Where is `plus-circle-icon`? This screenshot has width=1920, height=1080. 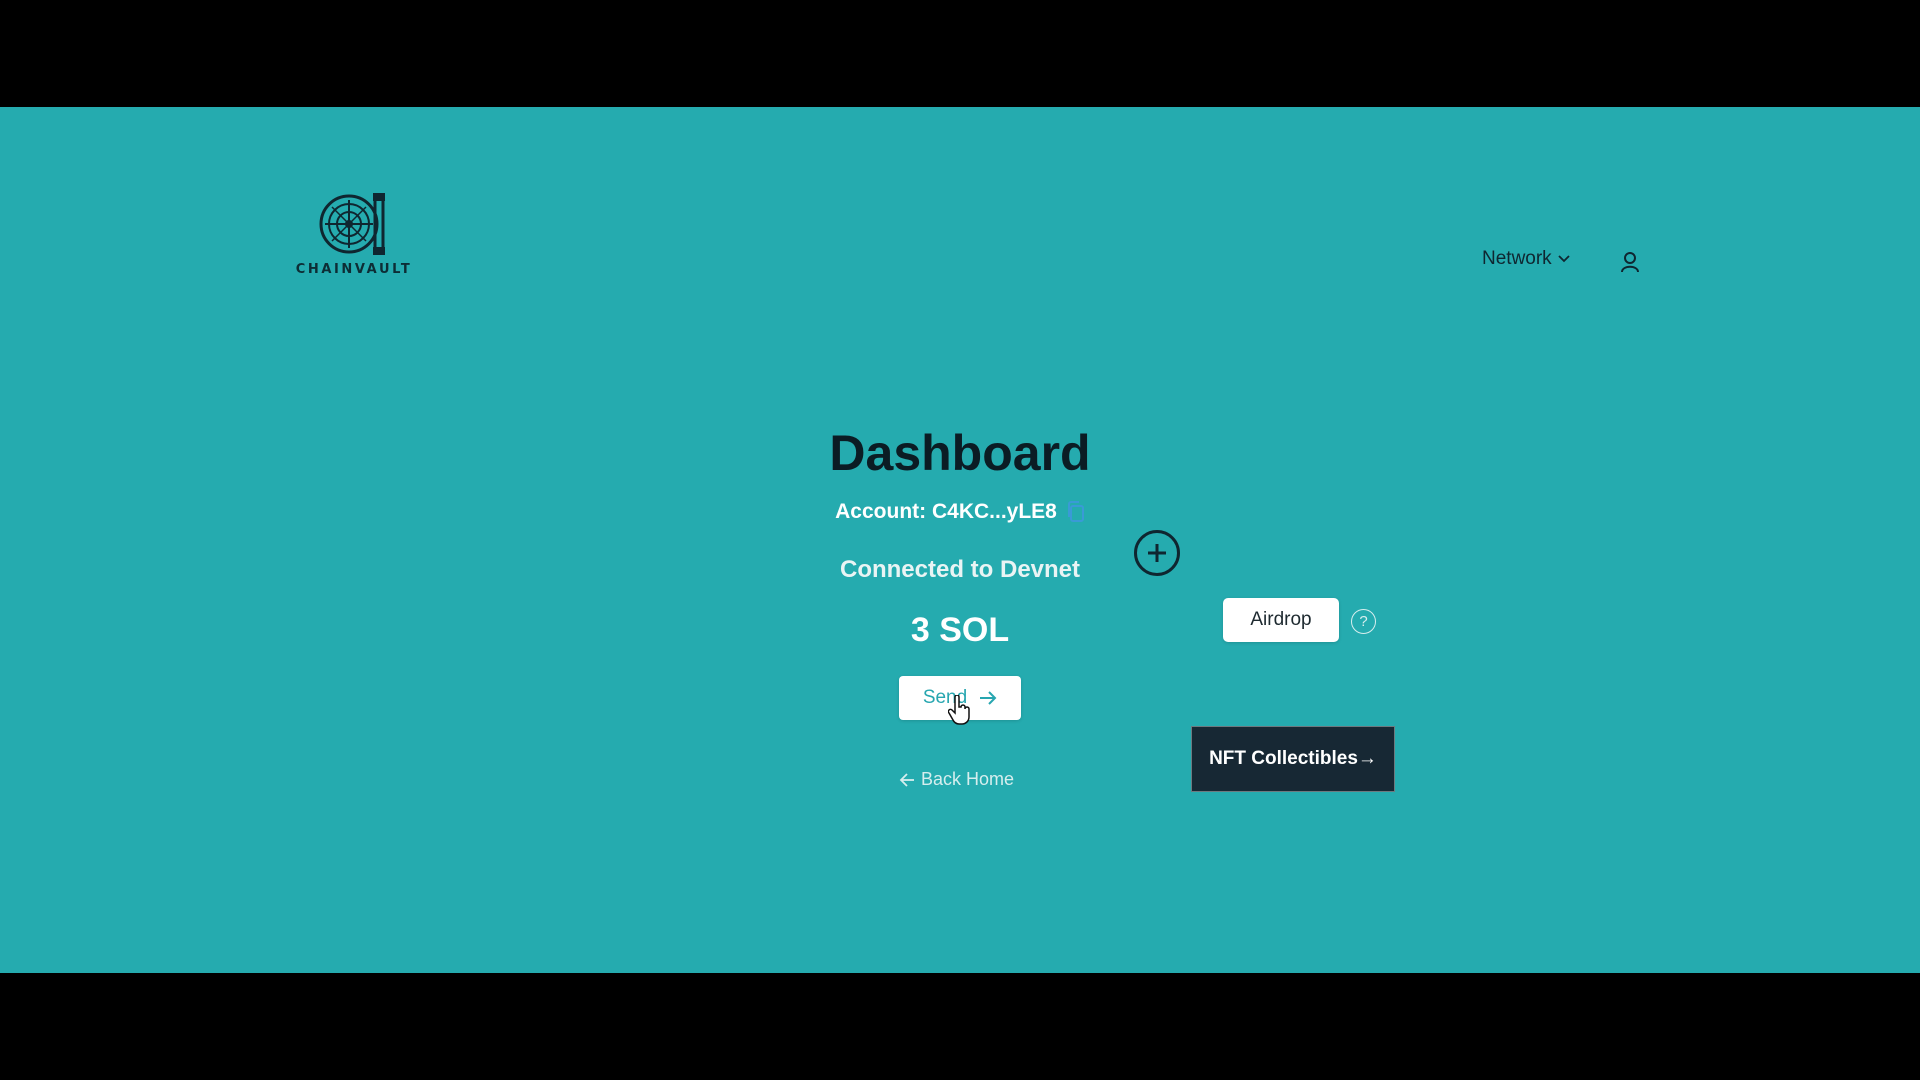
plus-circle-icon is located at coordinates (1157, 553).